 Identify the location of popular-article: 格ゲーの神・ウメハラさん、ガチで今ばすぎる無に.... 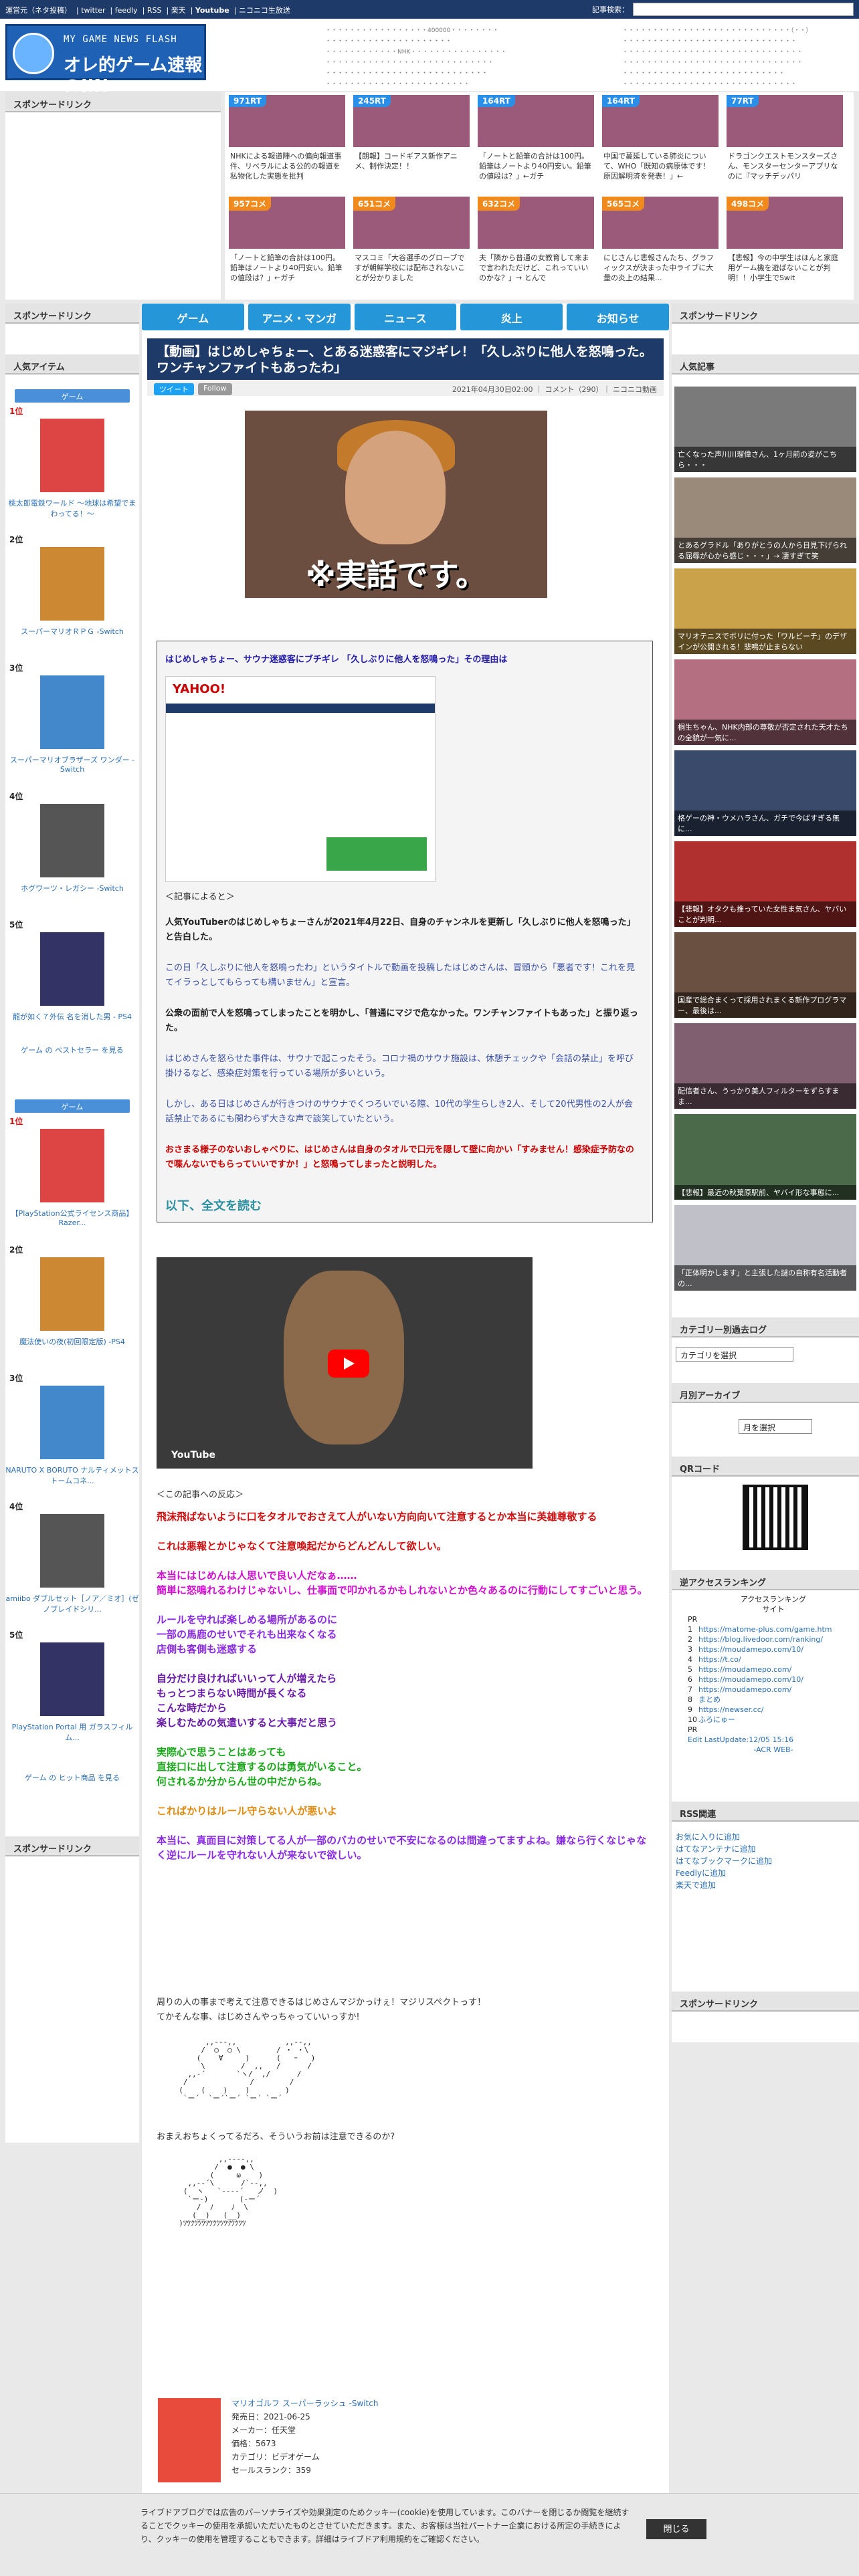
(765, 793).